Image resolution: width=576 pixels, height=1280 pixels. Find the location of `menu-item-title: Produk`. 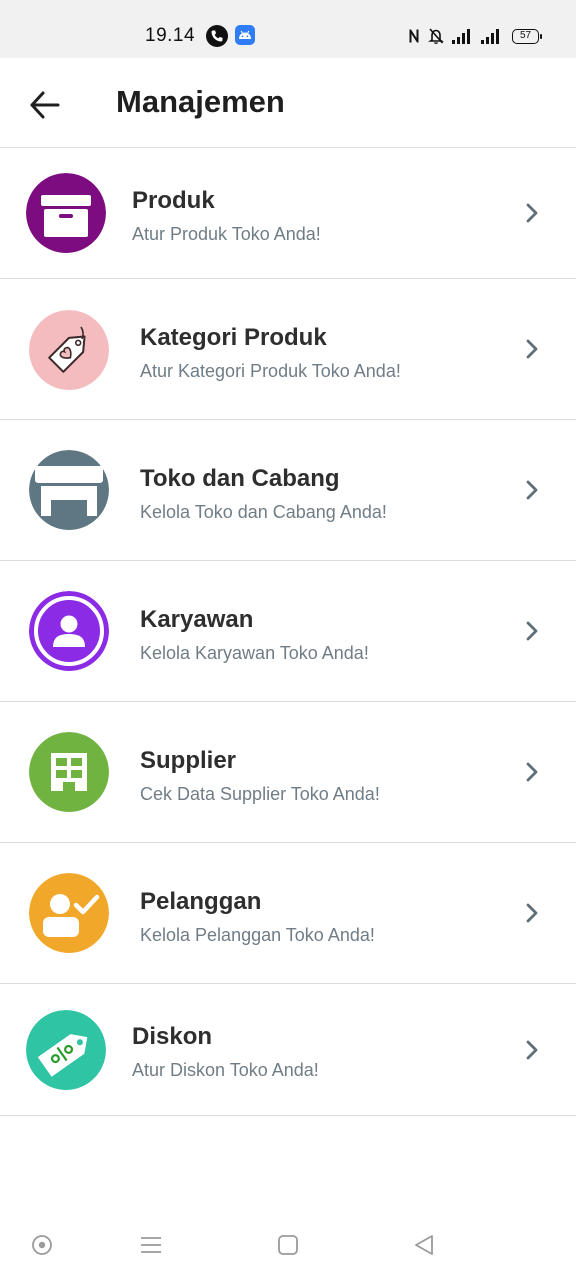

menu-item-title: Produk is located at coordinates (173, 200).